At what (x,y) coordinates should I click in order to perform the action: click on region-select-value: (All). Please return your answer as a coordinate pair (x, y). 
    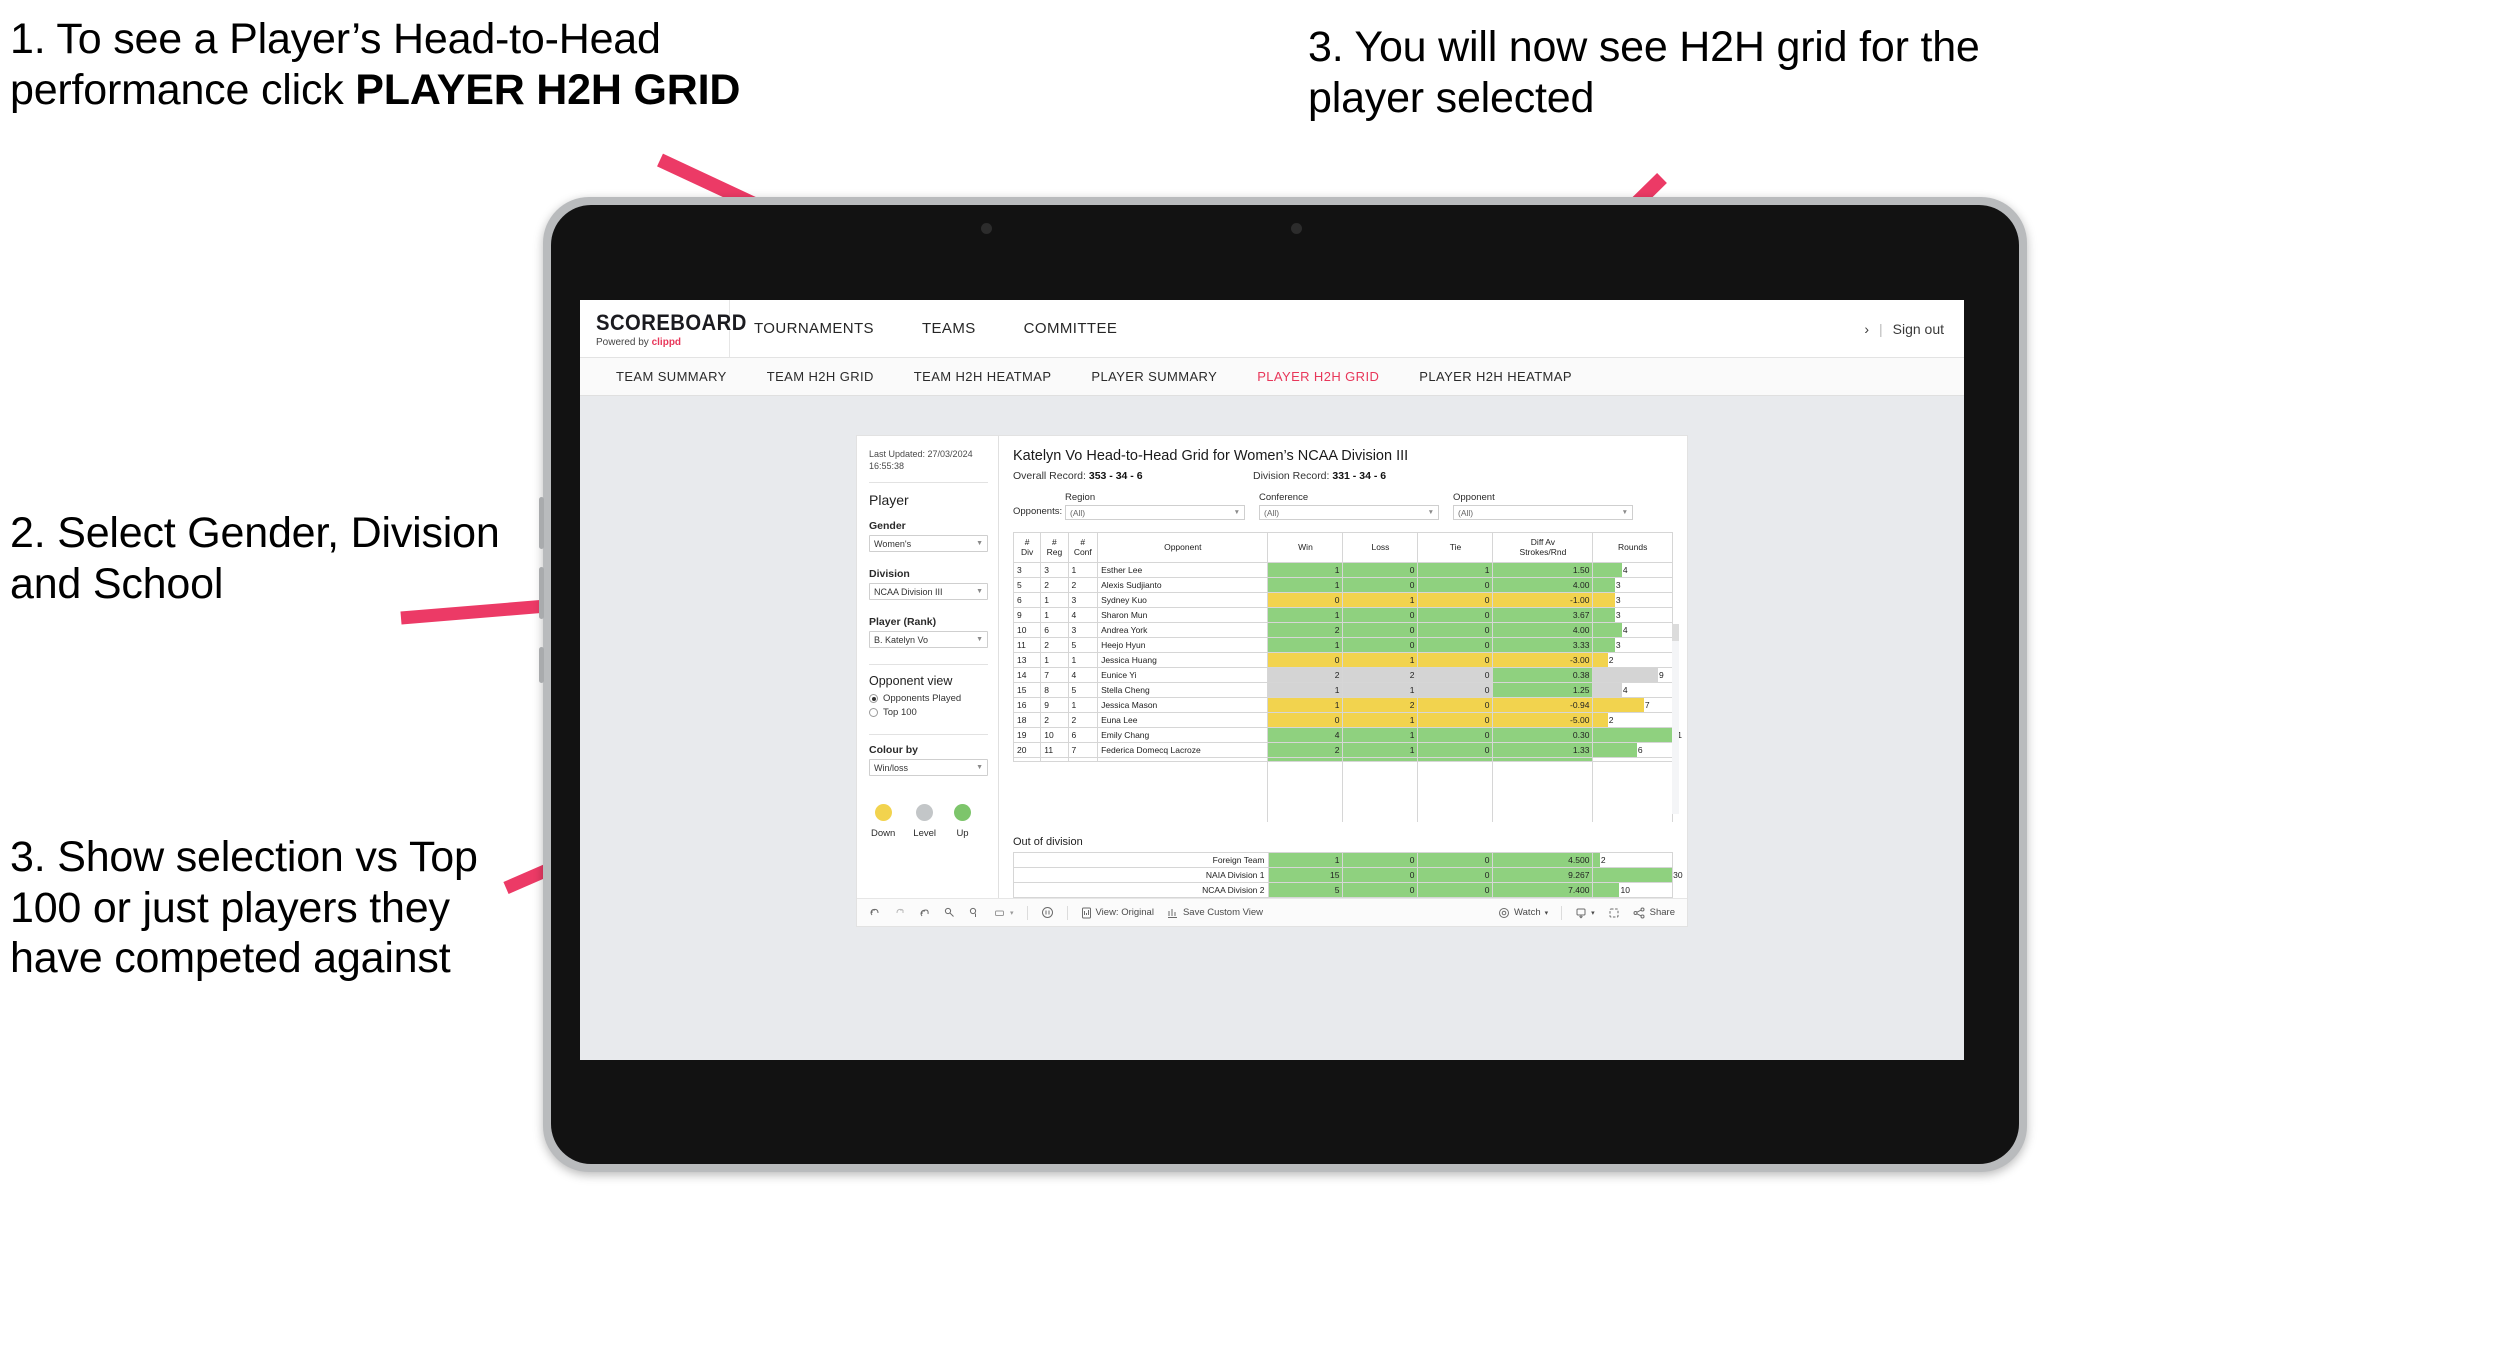
    Looking at the image, I should click on (1078, 512).